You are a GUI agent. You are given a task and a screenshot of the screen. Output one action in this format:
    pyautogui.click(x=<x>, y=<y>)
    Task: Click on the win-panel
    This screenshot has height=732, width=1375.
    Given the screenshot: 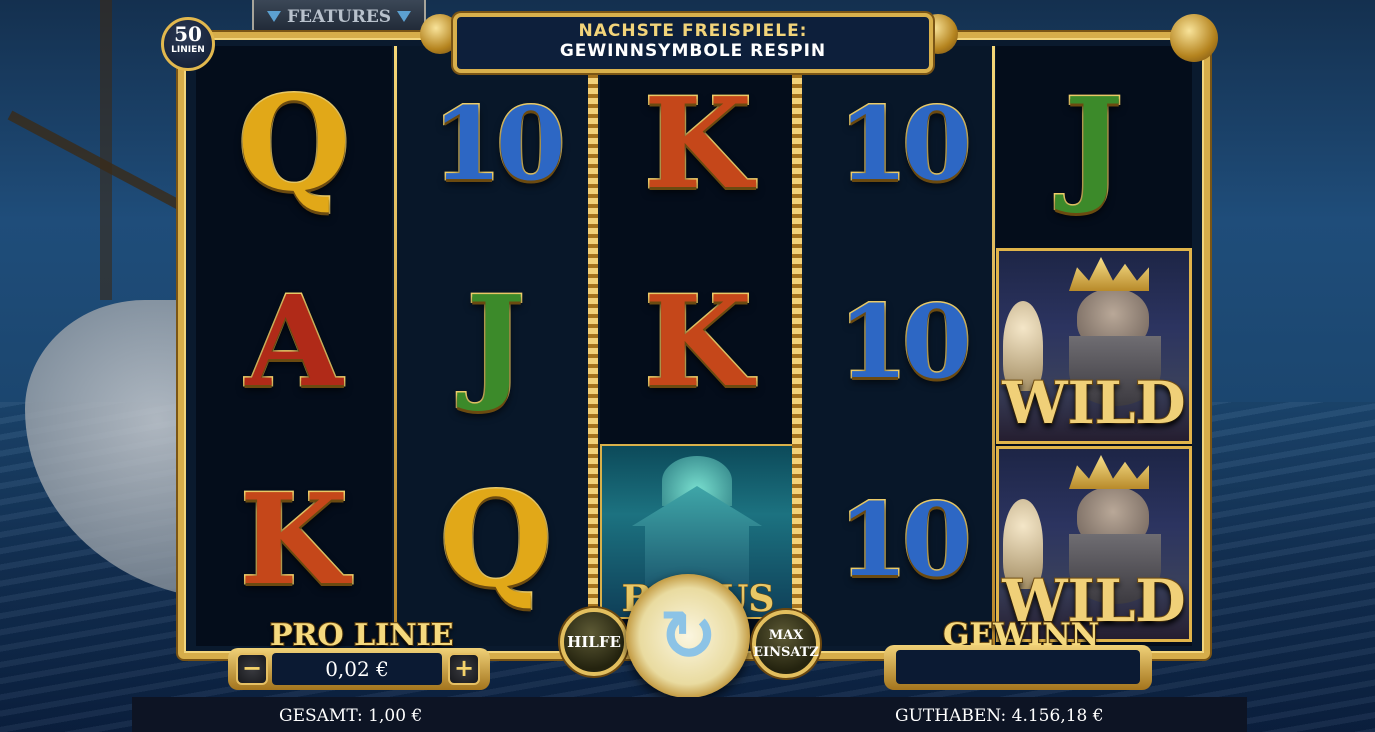 What is the action you would take?
    pyautogui.click(x=1018, y=667)
    